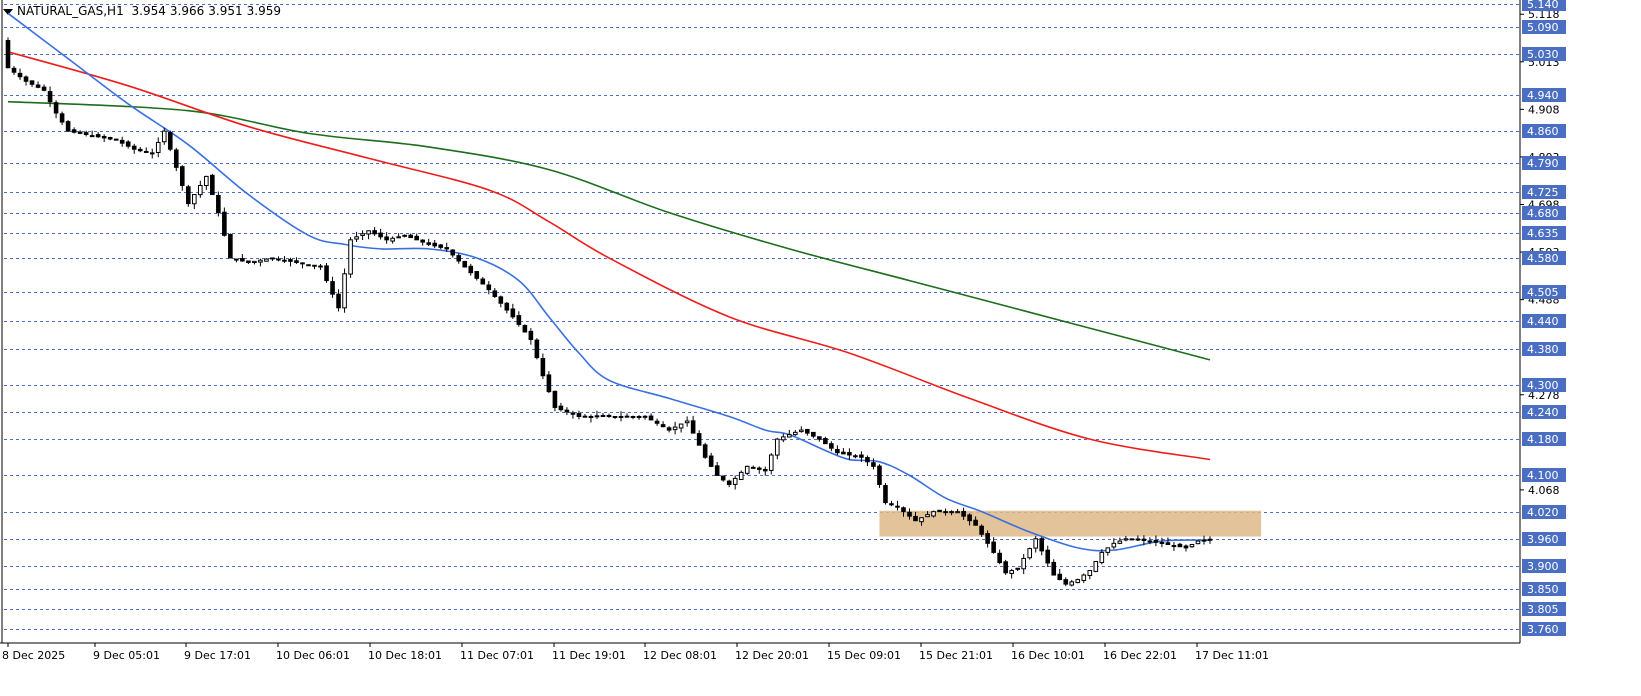 This screenshot has height=696, width=1641. What do you see at coordinates (1543, 439) in the screenshot?
I see `level-price-label: 4.180` at bounding box center [1543, 439].